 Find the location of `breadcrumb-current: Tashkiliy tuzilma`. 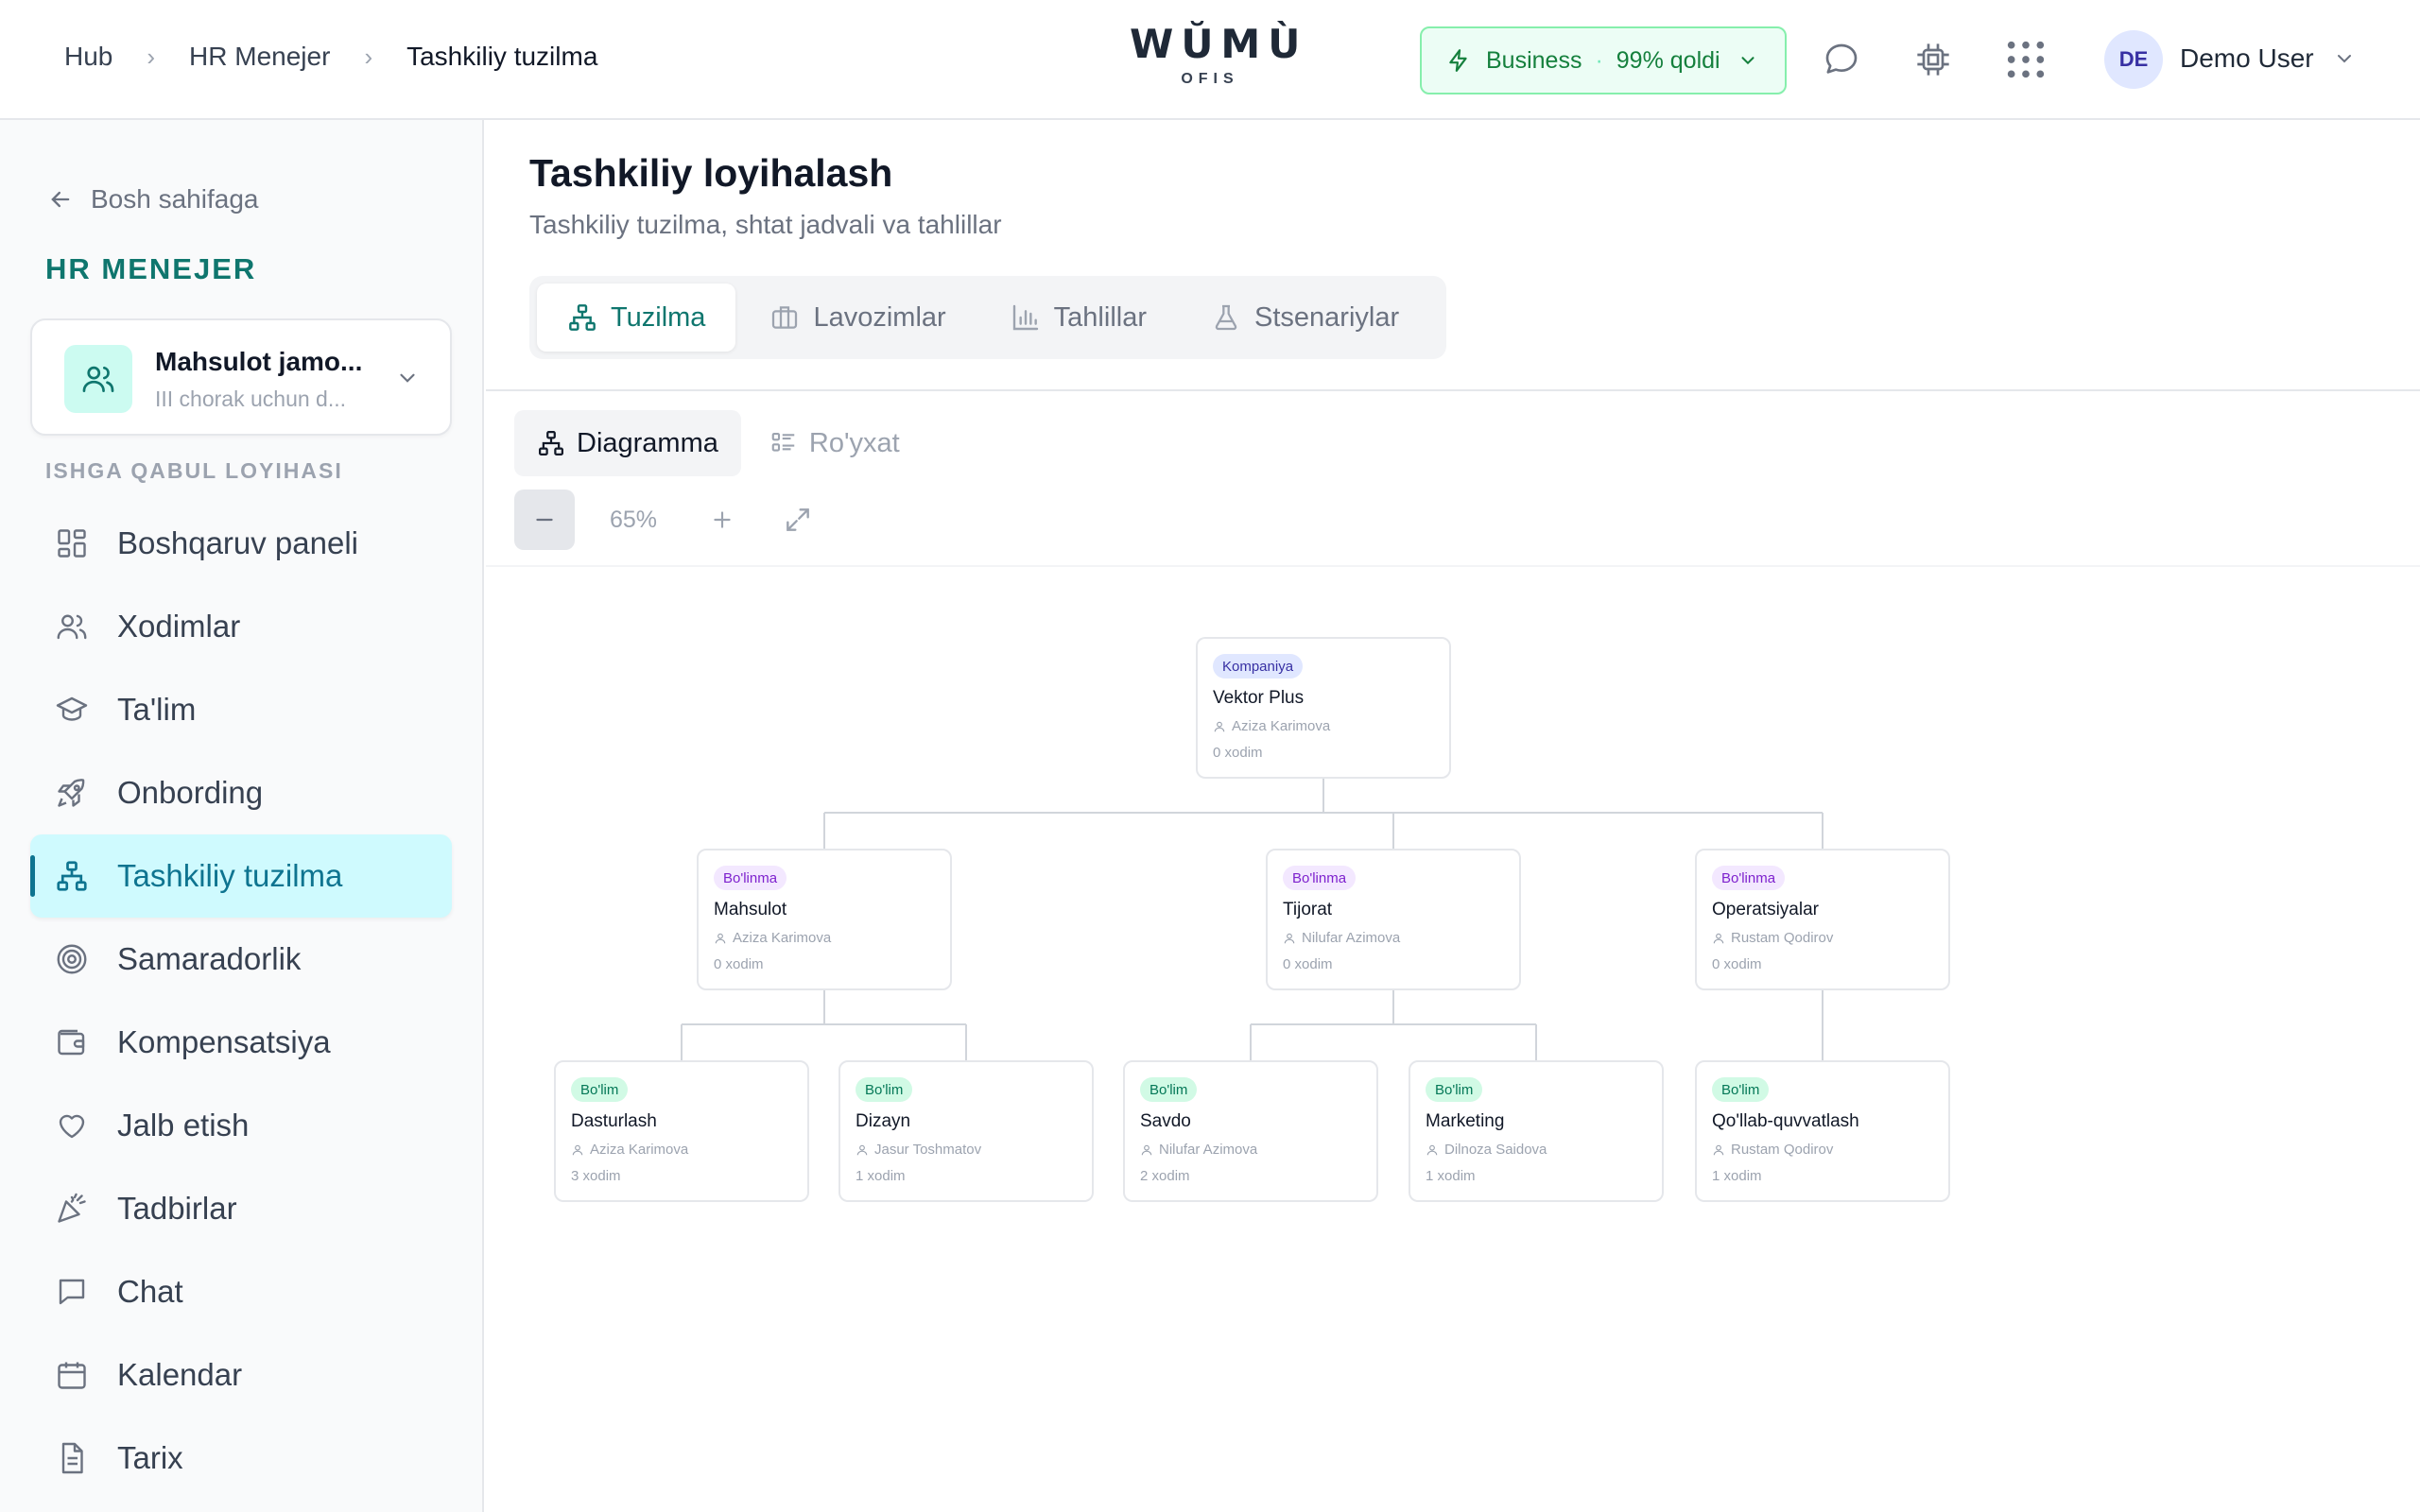

breadcrumb-current: Tashkiliy tuzilma is located at coordinates (502, 56).